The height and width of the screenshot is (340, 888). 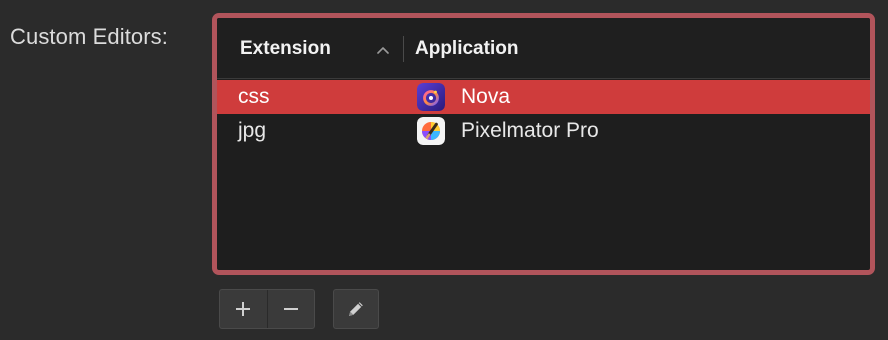 What do you see at coordinates (252, 130) in the screenshot?
I see `extension-cell: jpg` at bounding box center [252, 130].